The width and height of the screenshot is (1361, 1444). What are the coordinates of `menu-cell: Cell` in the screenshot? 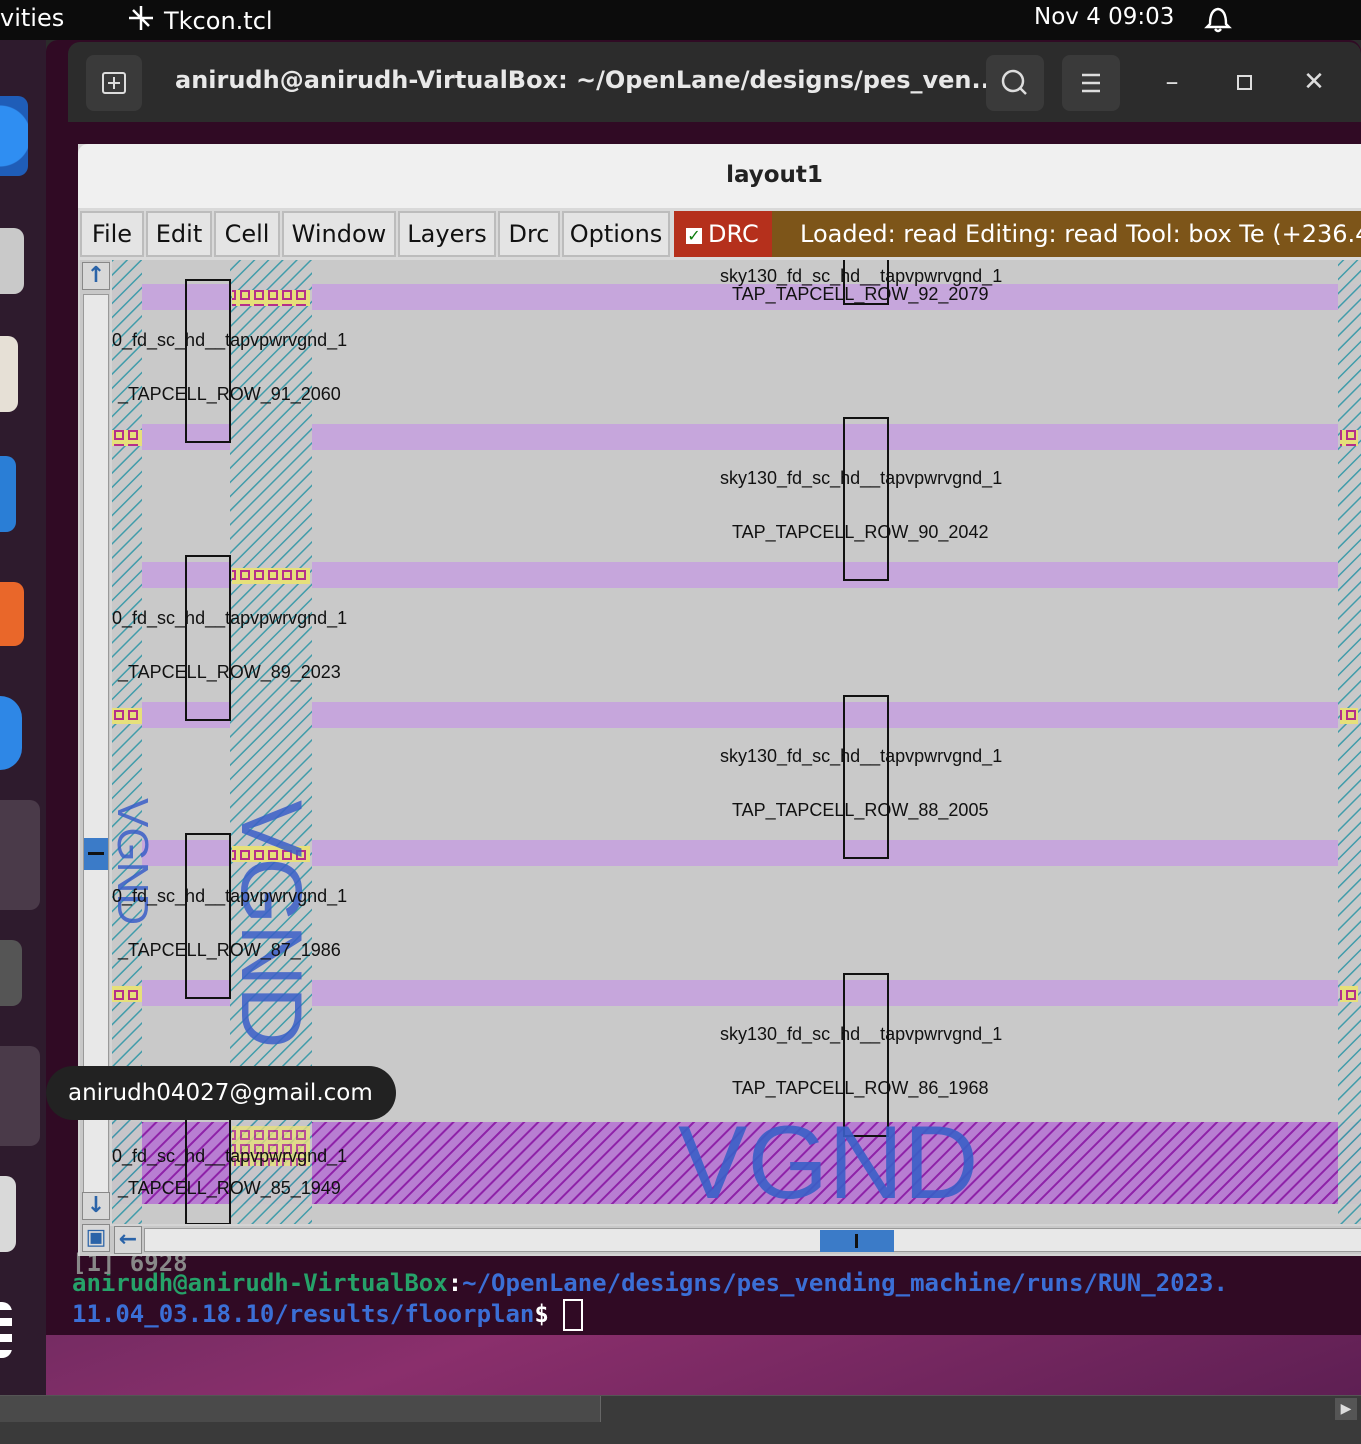 It's located at (247, 234).